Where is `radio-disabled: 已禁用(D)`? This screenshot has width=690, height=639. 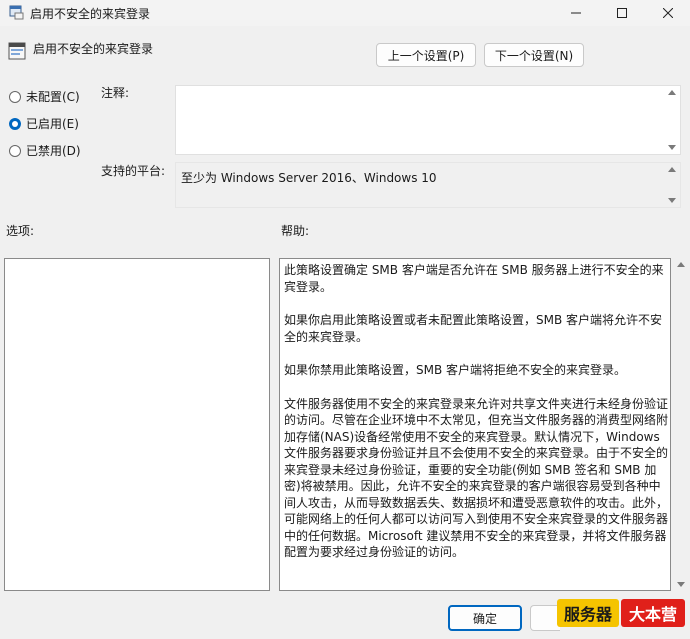
radio-disabled: 已禁用(D) is located at coordinates (45, 150).